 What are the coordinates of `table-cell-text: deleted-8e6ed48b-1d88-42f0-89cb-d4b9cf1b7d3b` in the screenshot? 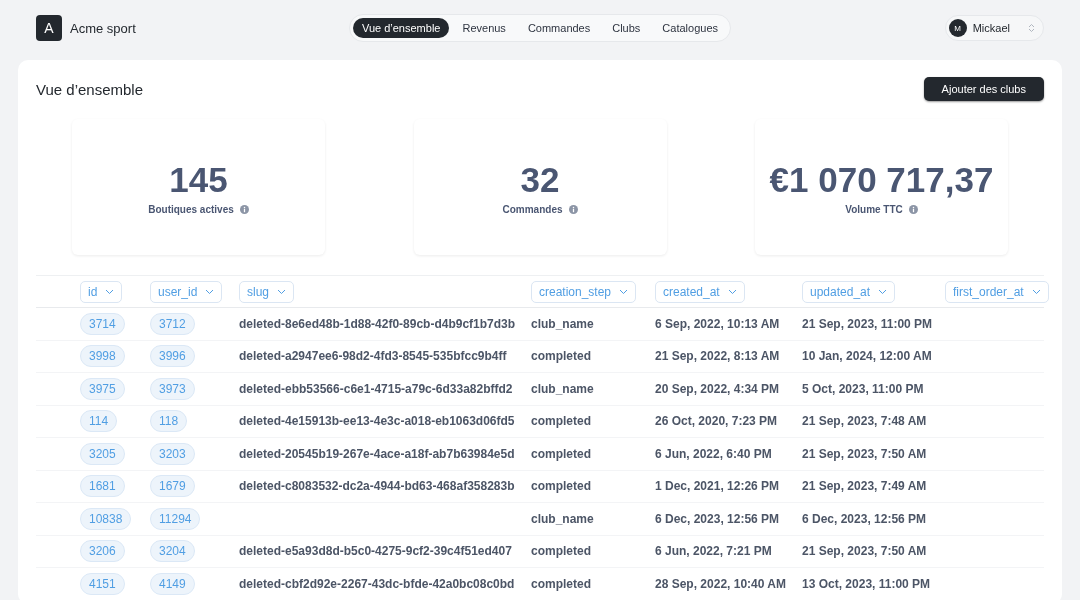 It's located at (378, 323).